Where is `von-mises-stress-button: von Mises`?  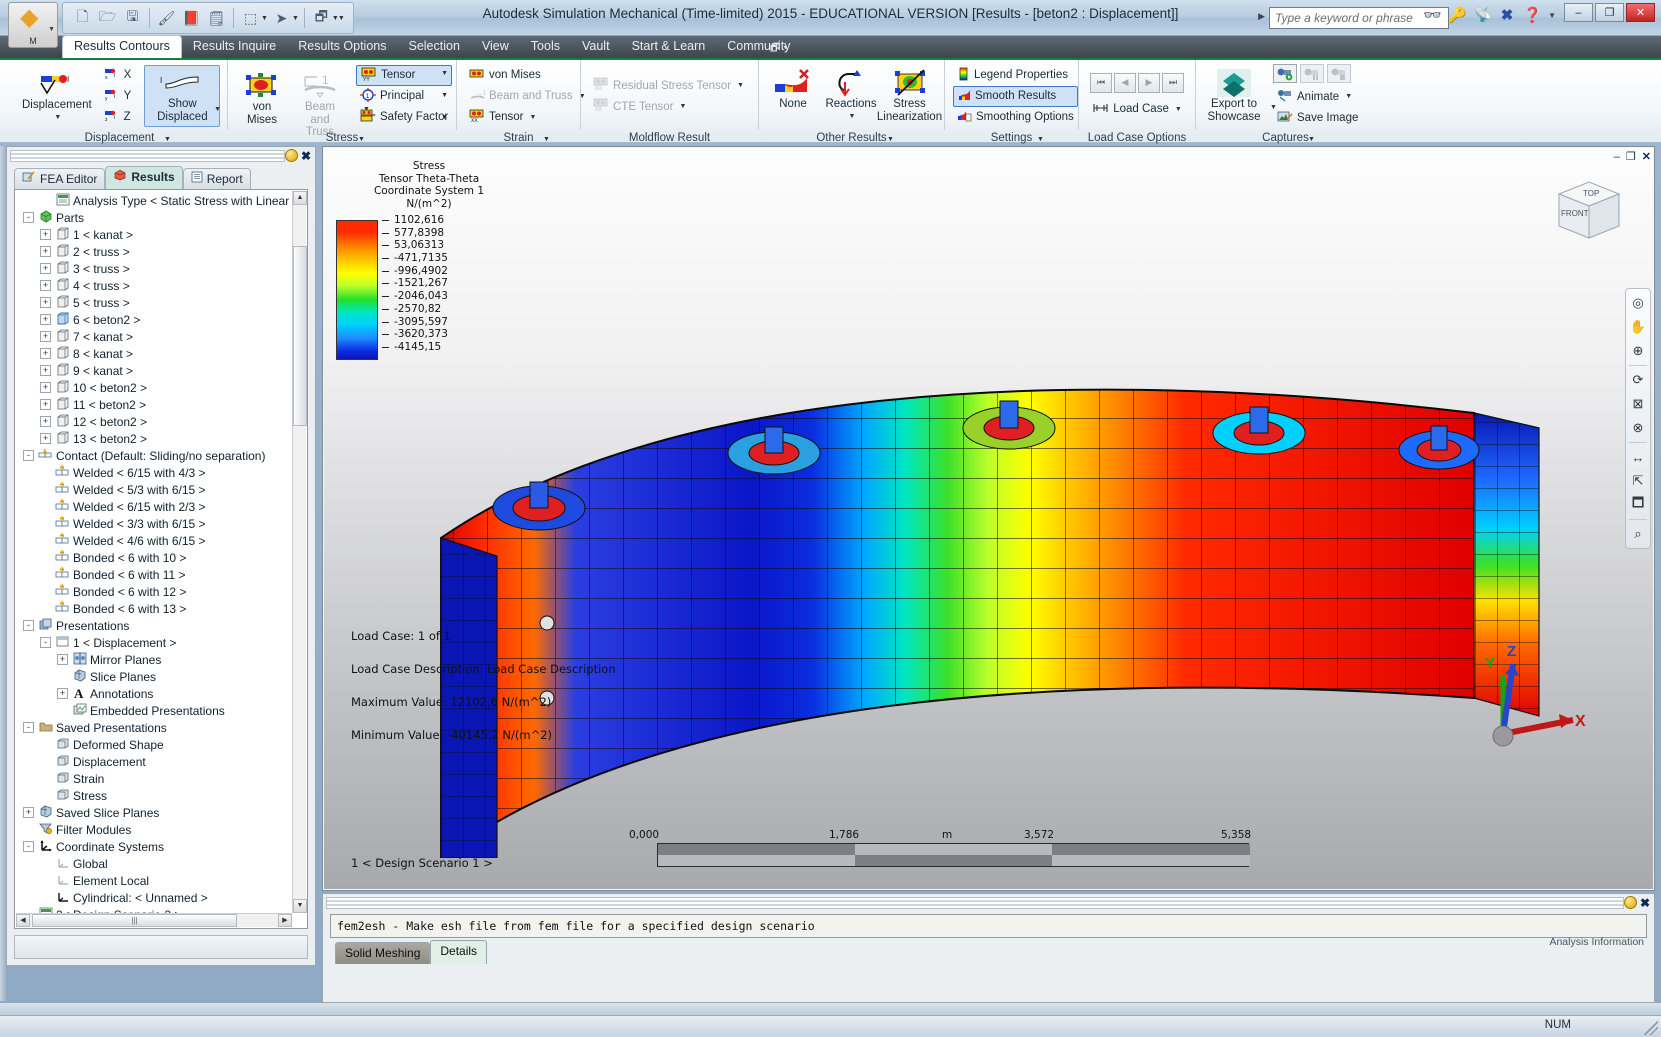
von-mises-stress-button: von Mises is located at coordinates (262, 98).